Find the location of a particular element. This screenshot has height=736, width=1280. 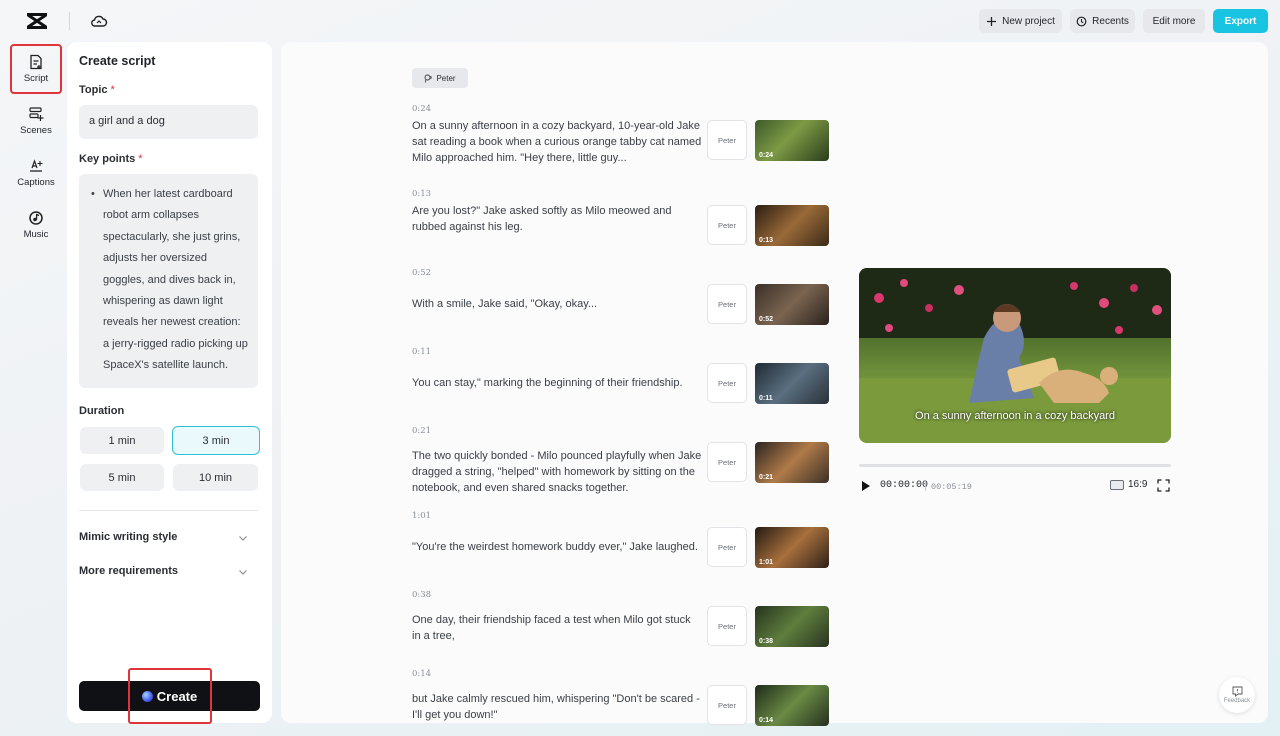

rail-item-script: Script is located at coordinates (36, 69).